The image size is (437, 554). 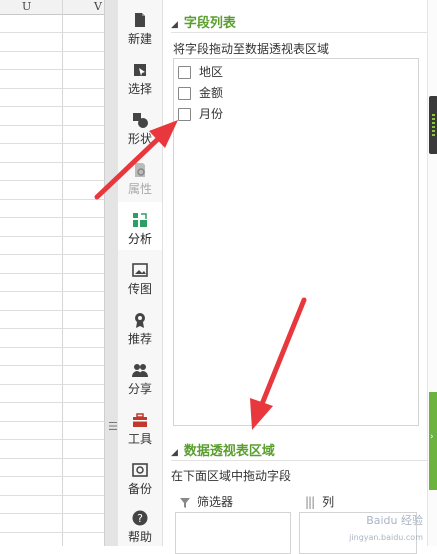 What do you see at coordinates (26, 6) in the screenshot?
I see `column-header-u: U` at bounding box center [26, 6].